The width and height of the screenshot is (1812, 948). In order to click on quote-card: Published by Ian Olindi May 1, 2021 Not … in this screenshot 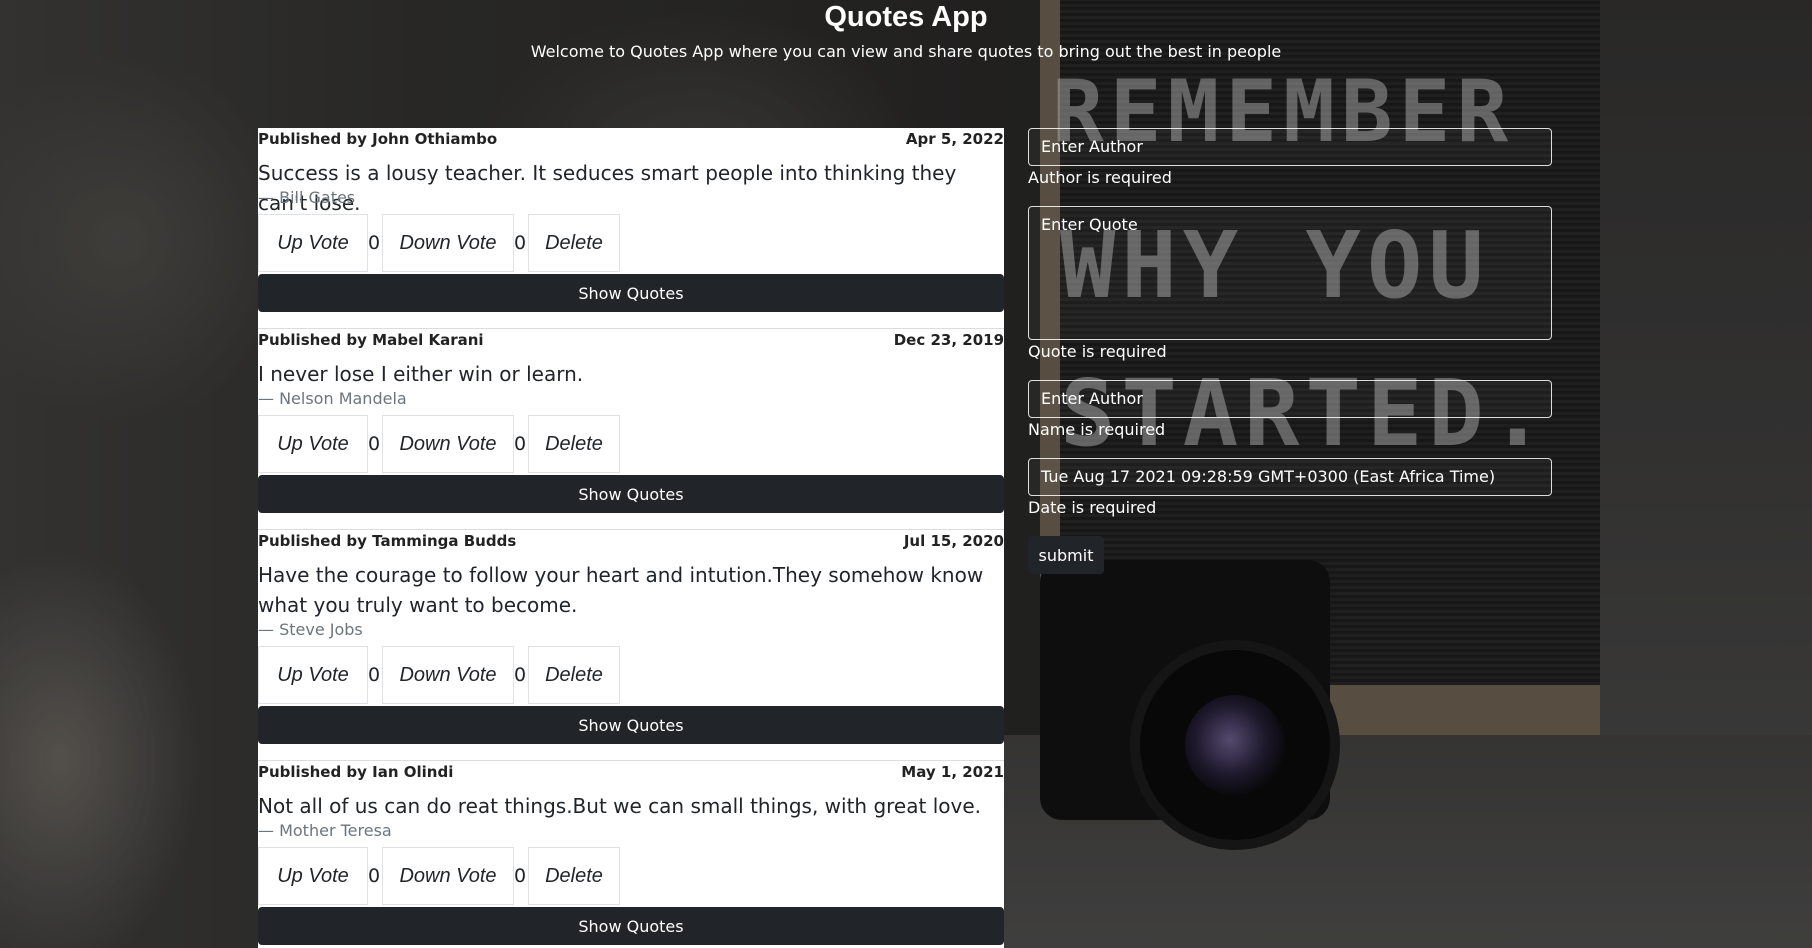, I will do `click(631, 854)`.